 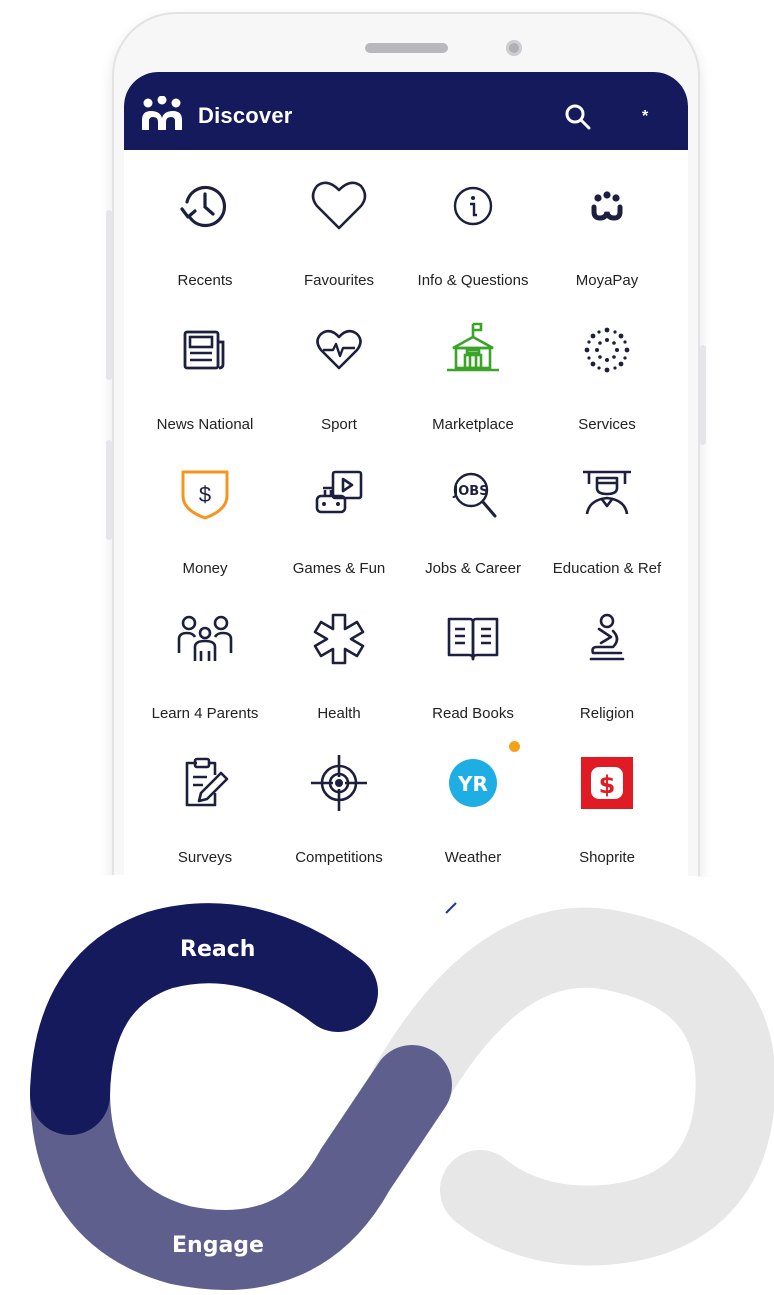 I want to click on more-menu-icon: *, so click(x=645, y=117).